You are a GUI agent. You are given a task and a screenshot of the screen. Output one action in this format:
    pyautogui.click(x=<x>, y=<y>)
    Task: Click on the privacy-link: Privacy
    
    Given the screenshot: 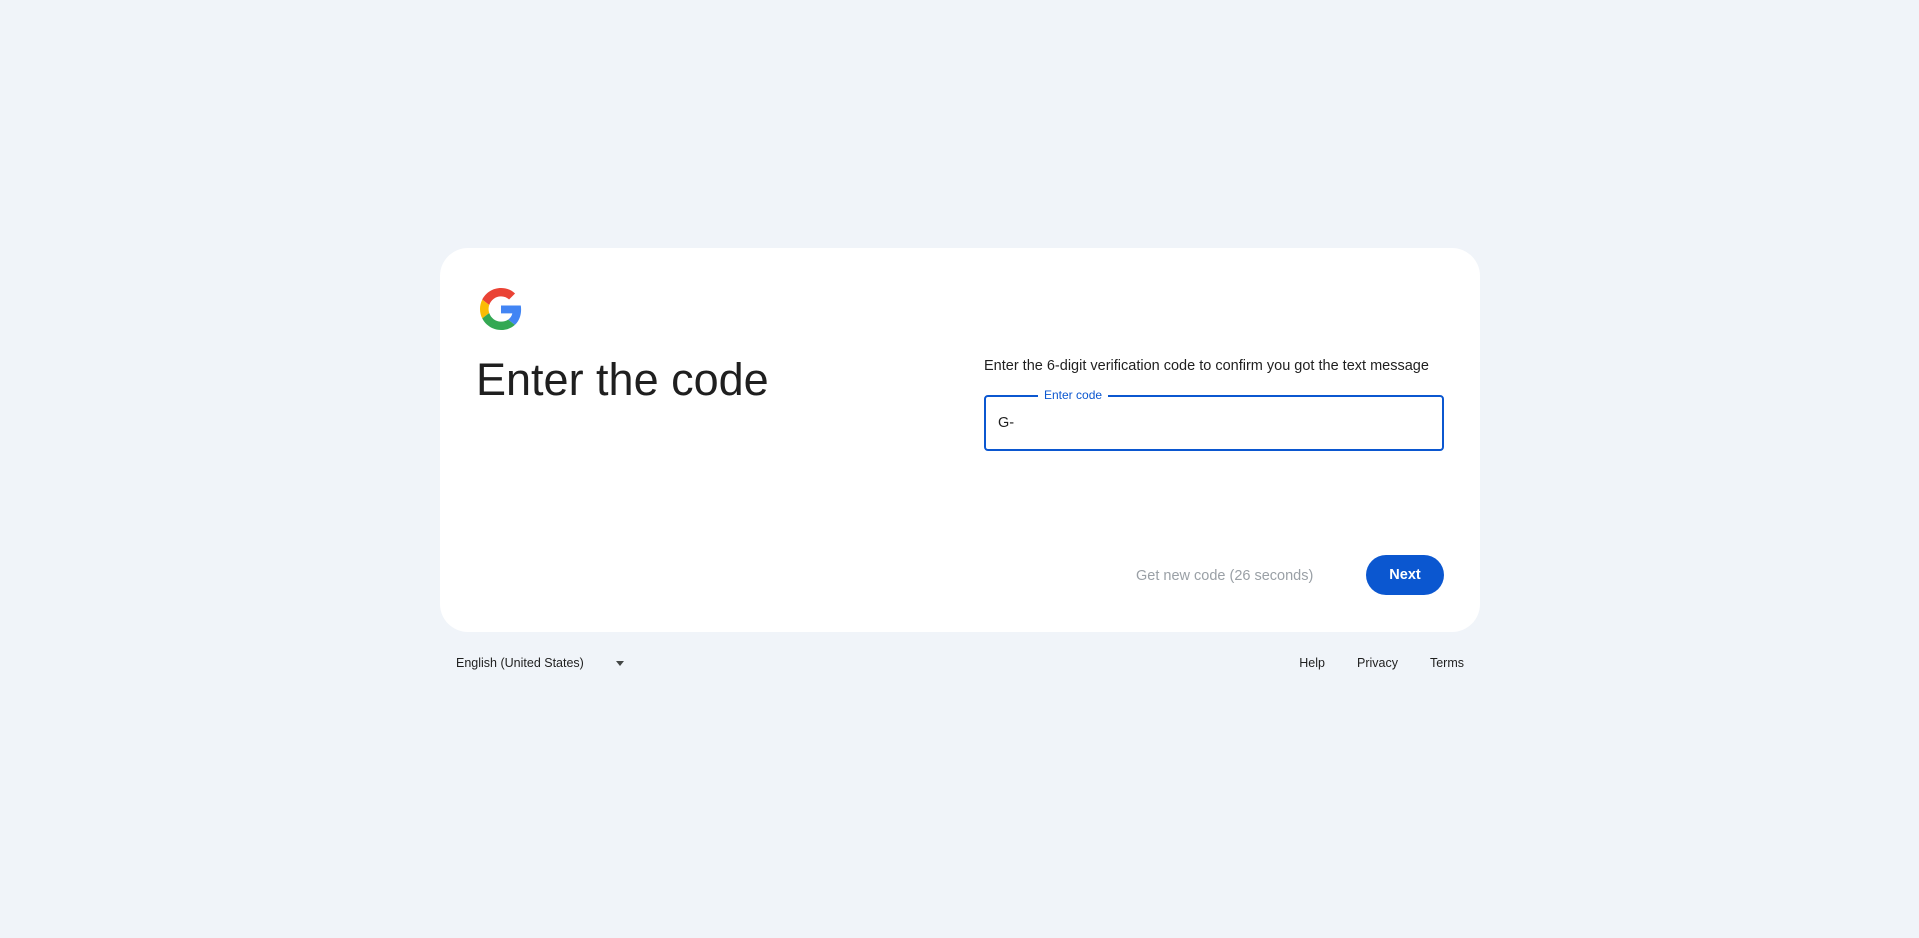 What is the action you would take?
    pyautogui.click(x=1377, y=663)
    